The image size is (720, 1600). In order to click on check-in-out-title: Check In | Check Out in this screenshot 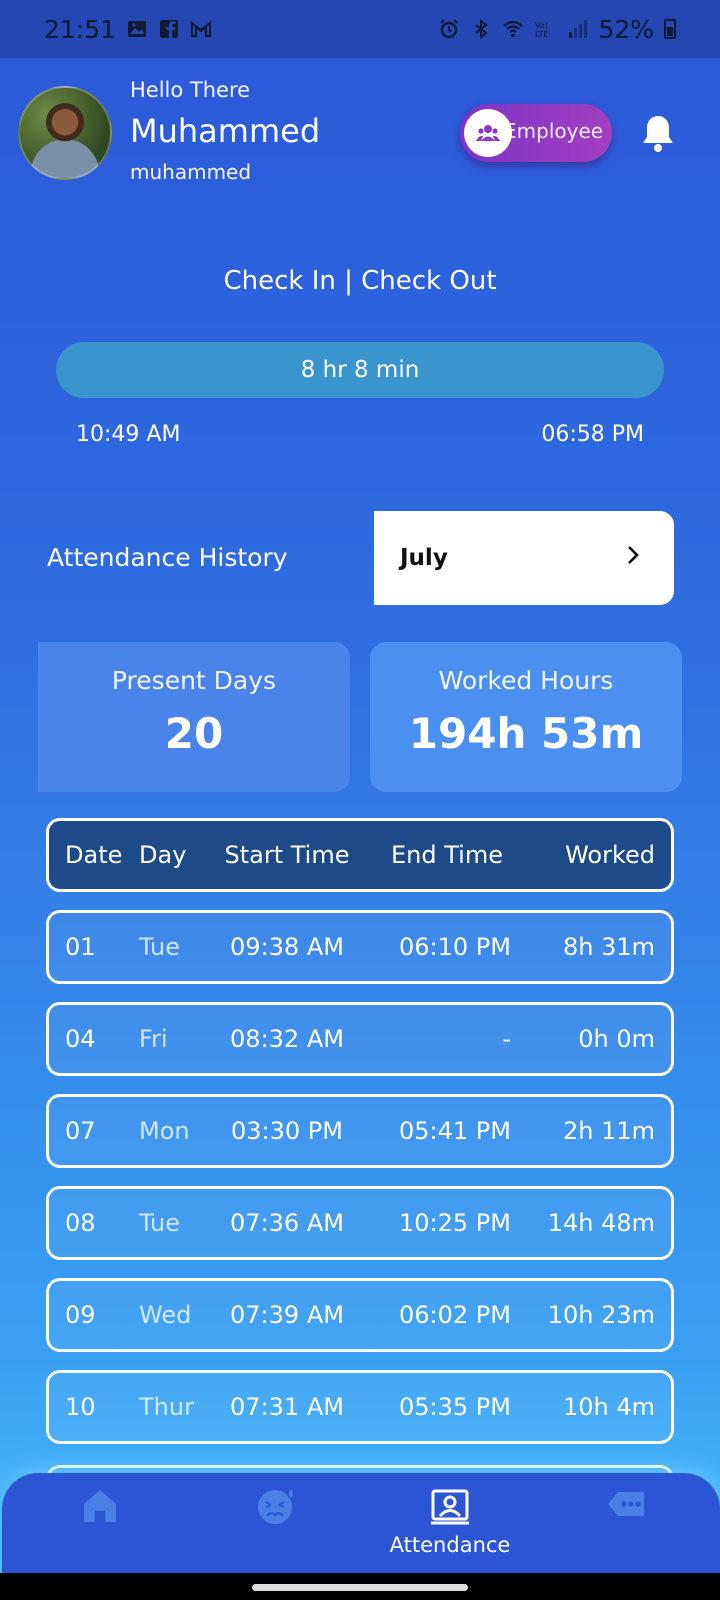, I will do `click(360, 281)`.